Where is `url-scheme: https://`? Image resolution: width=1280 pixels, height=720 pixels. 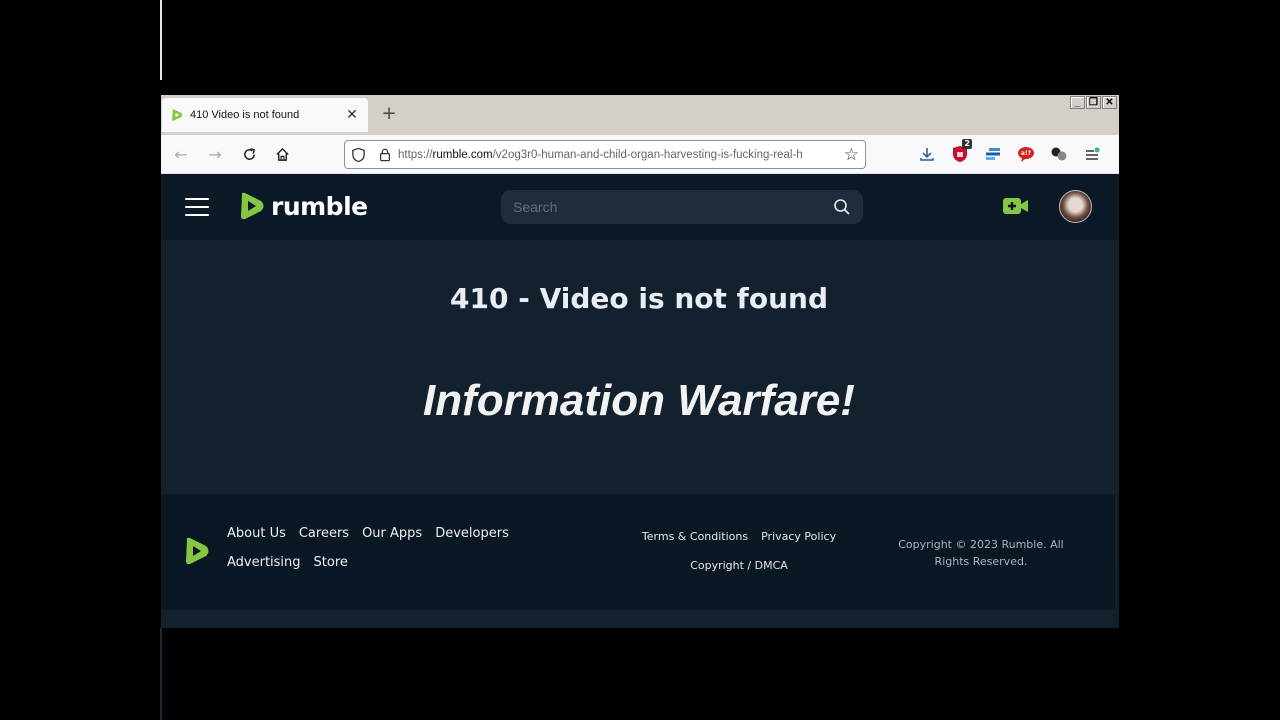
url-scheme: https:// is located at coordinates (415, 154).